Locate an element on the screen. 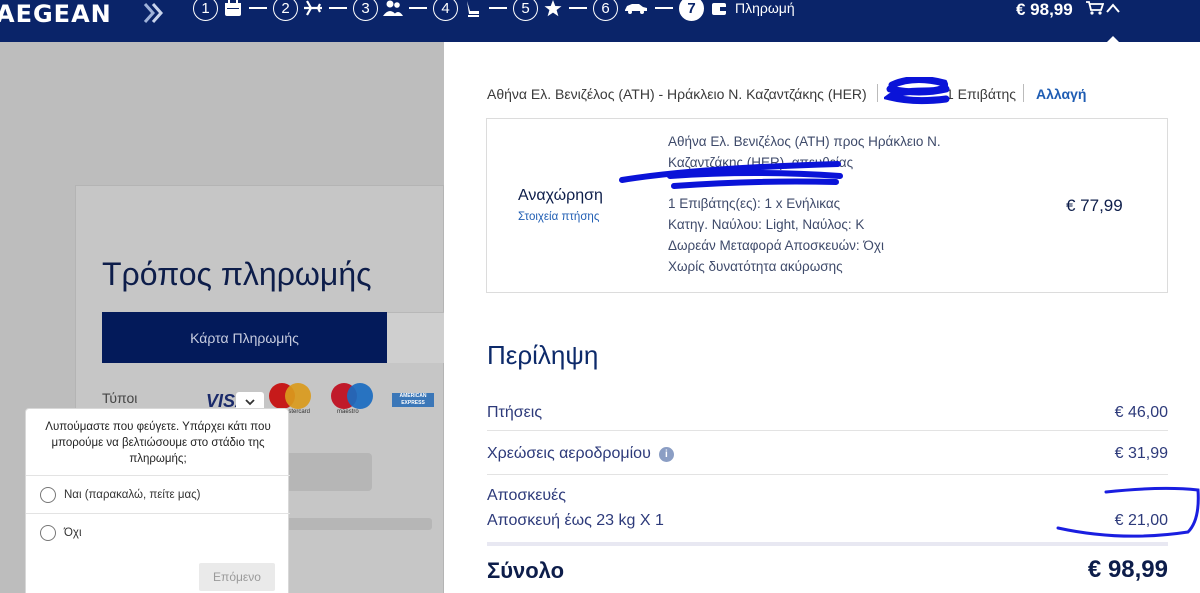 This screenshot has height=593, width=1200. tab-payment-card: Κάρτα Πληρωμής is located at coordinates (244, 337).